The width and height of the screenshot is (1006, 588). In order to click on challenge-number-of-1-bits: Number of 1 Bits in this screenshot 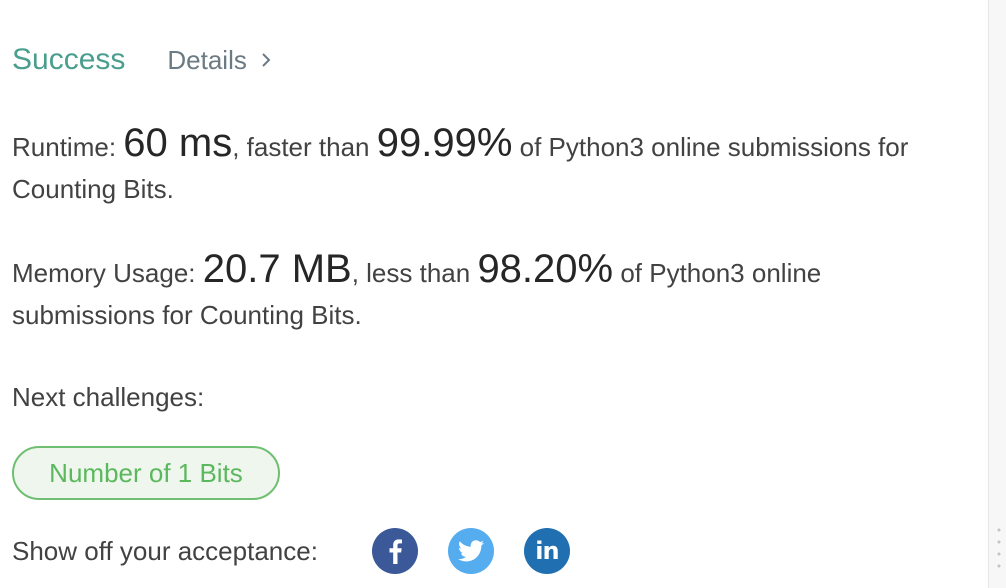, I will do `click(146, 473)`.